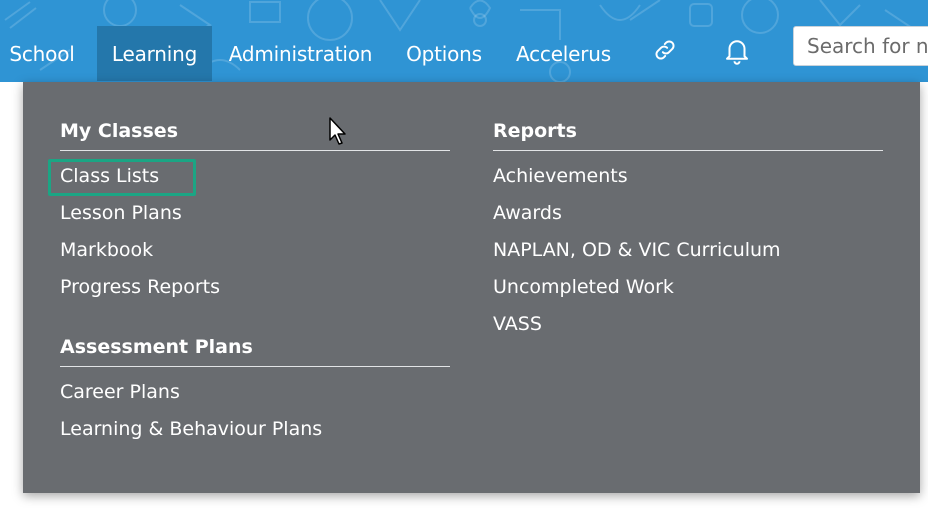 This screenshot has height=515, width=928. Describe the element at coordinates (688, 218) in the screenshot. I see `menu-item-awards: Awards` at that location.